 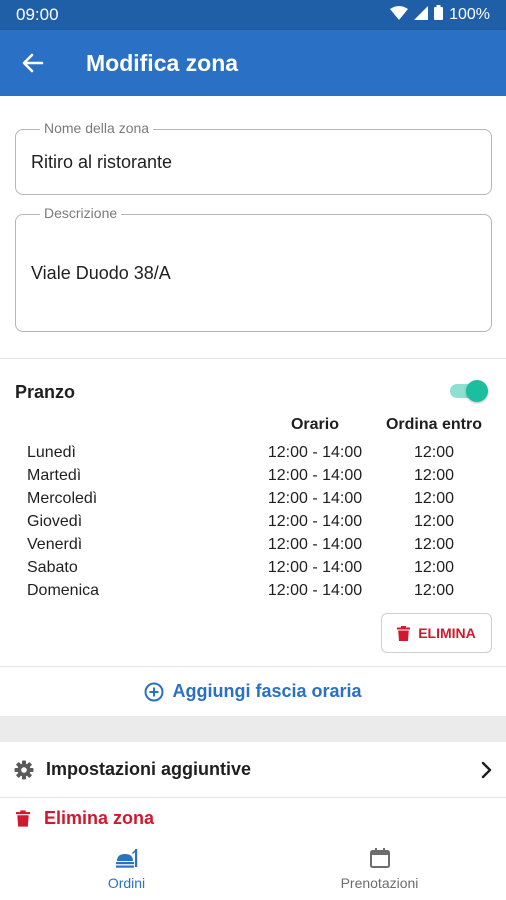 What do you see at coordinates (447, 633) in the screenshot?
I see `delete-slot-label: ELIMINA` at bounding box center [447, 633].